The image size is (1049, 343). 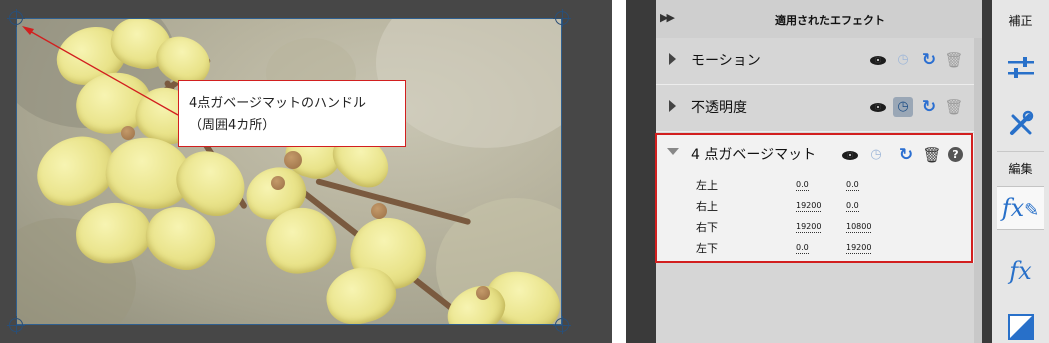 I want to click on fx-pencil-icon: fx✎, so click(x=1020, y=208).